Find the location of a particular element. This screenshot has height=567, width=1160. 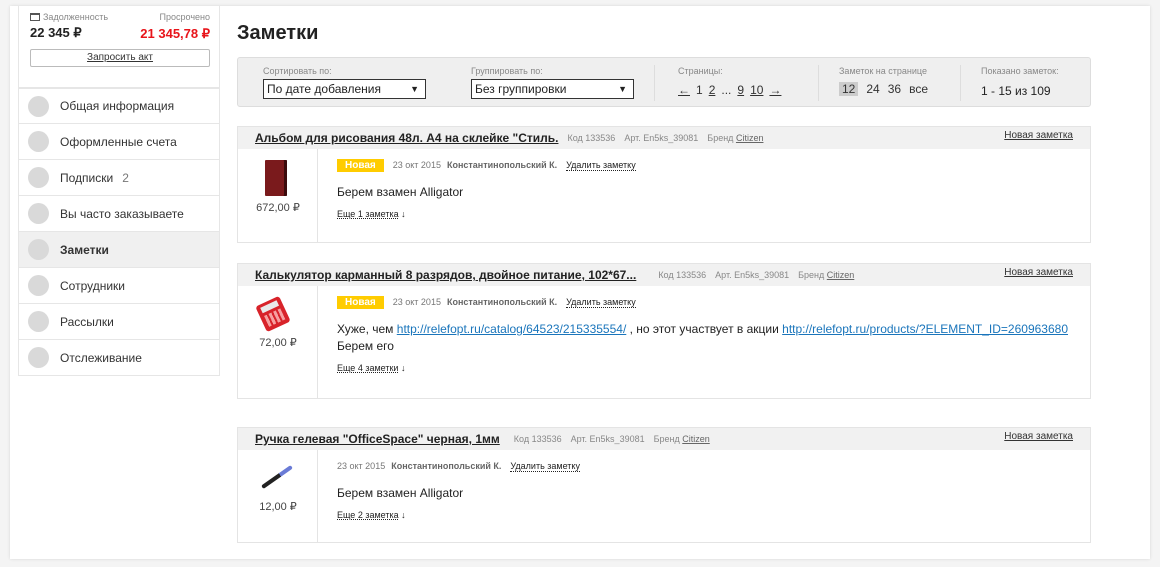

more-notes-label: Еще 2 заметка is located at coordinates (368, 515).